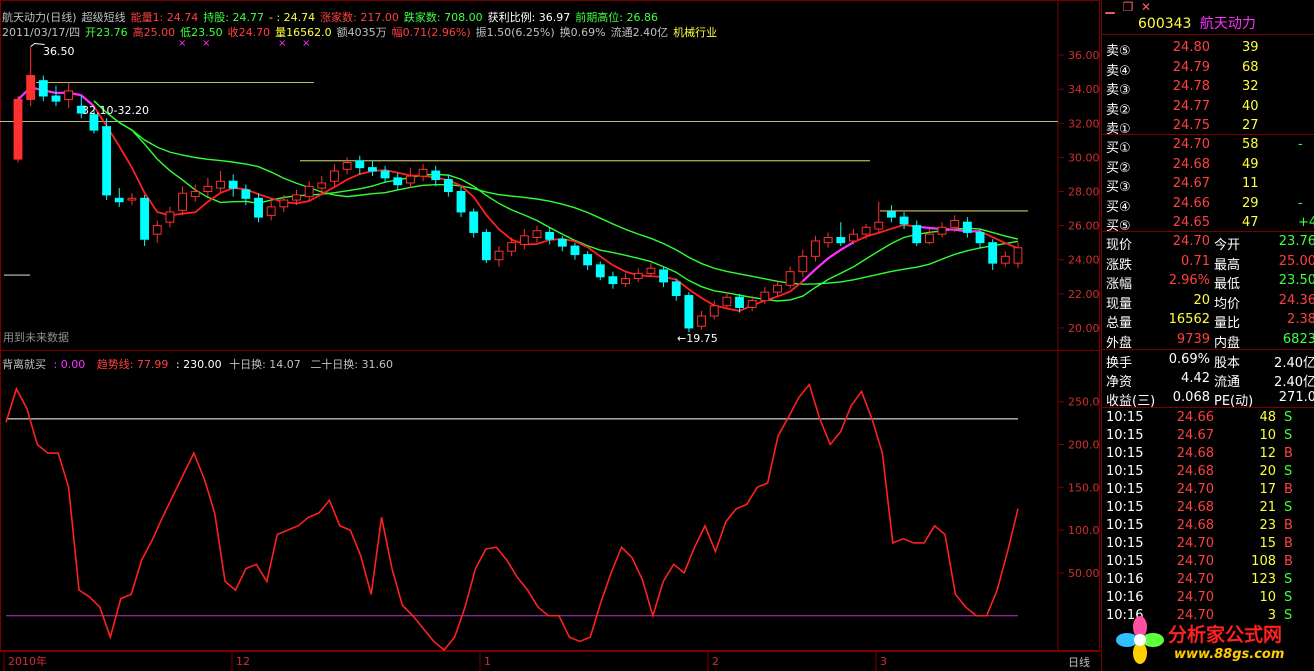 This screenshot has height=671, width=1314. What do you see at coordinates (1267, 489) in the screenshot?
I see `tick-volume: 17` at bounding box center [1267, 489].